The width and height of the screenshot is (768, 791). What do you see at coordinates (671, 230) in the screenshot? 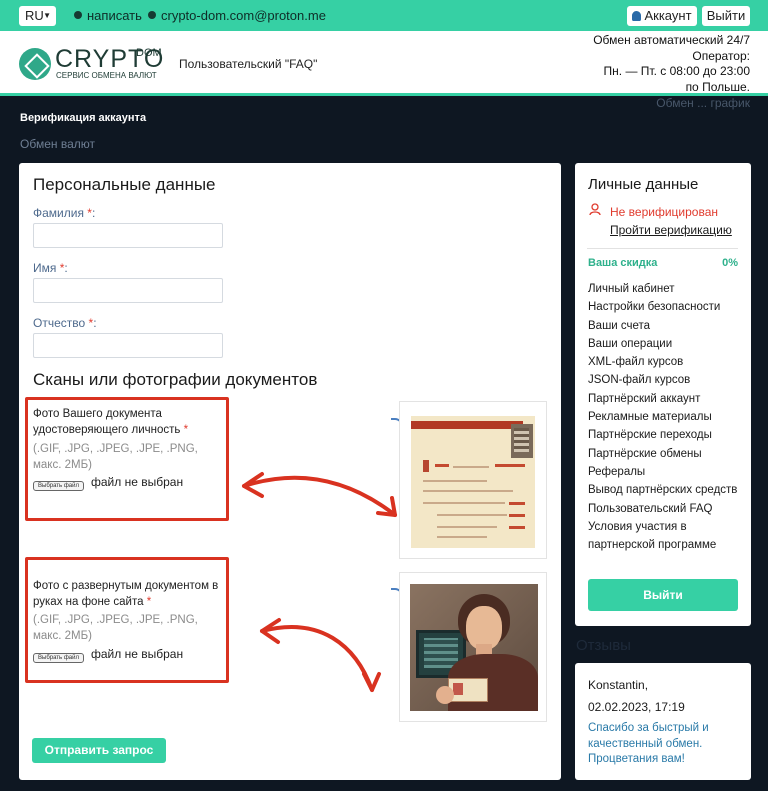
I see `go-verify-link: Пройти верификацию` at bounding box center [671, 230].